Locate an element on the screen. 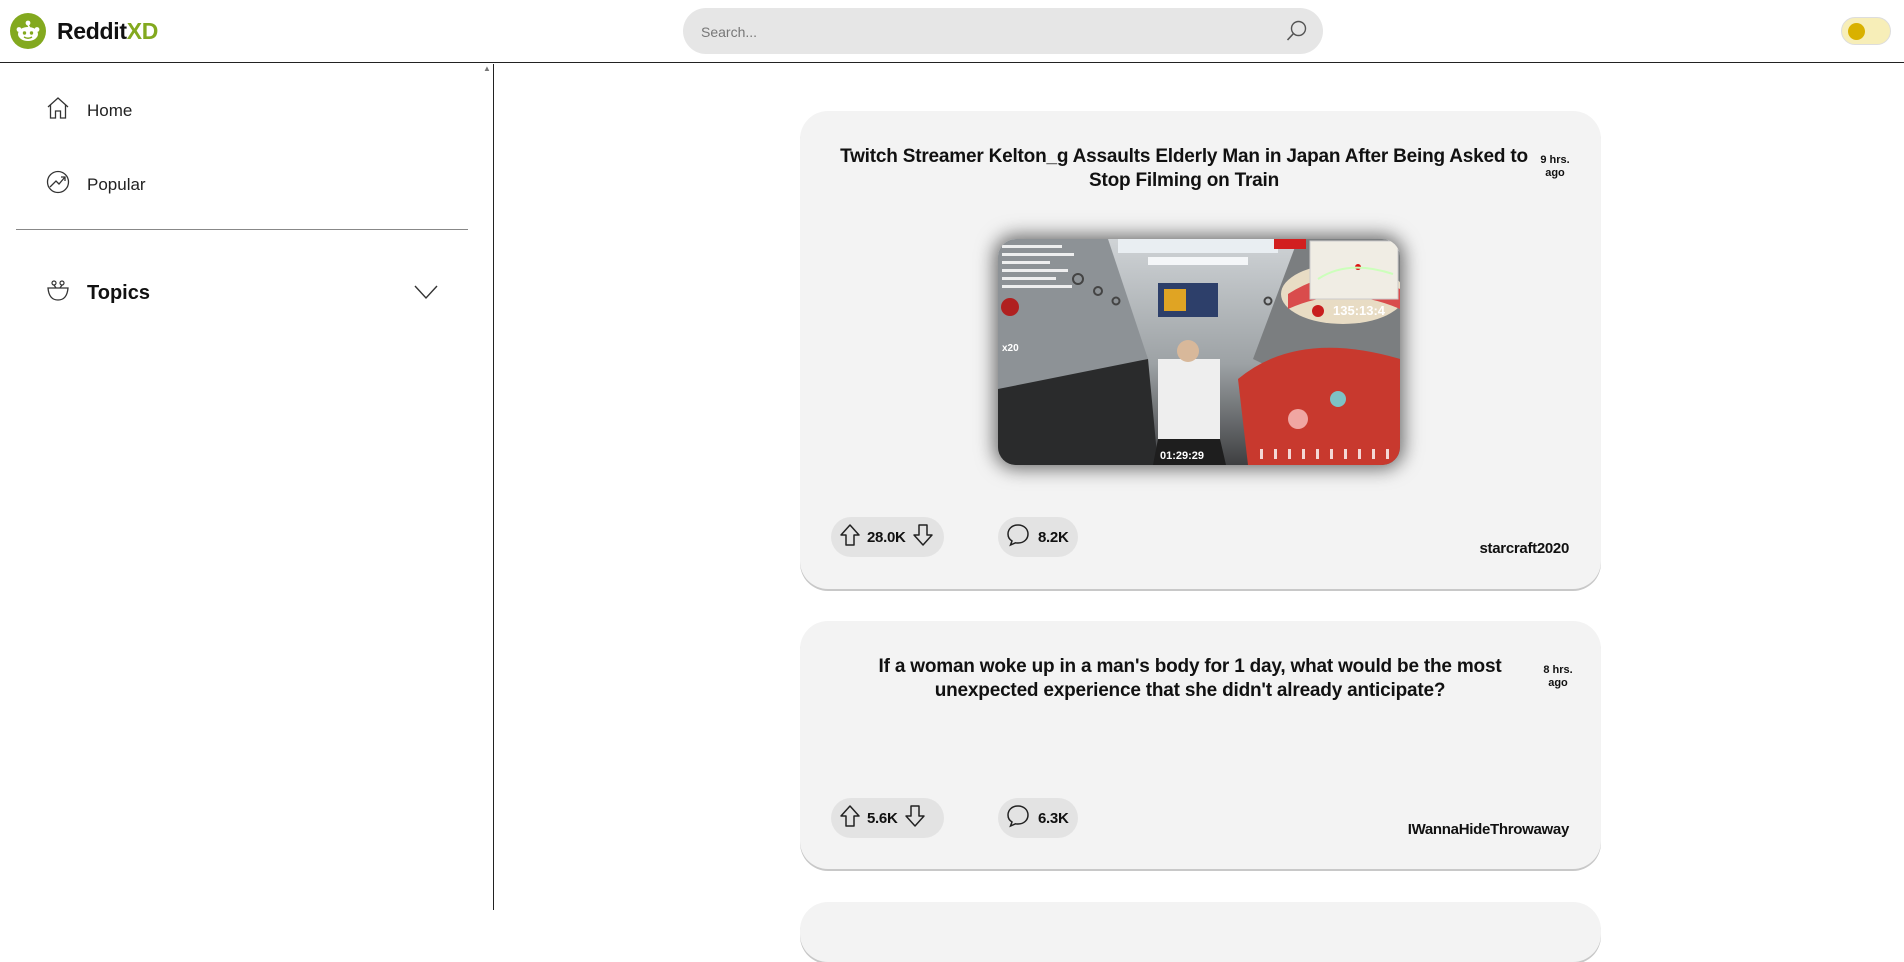  popular-icon is located at coordinates (58, 184).